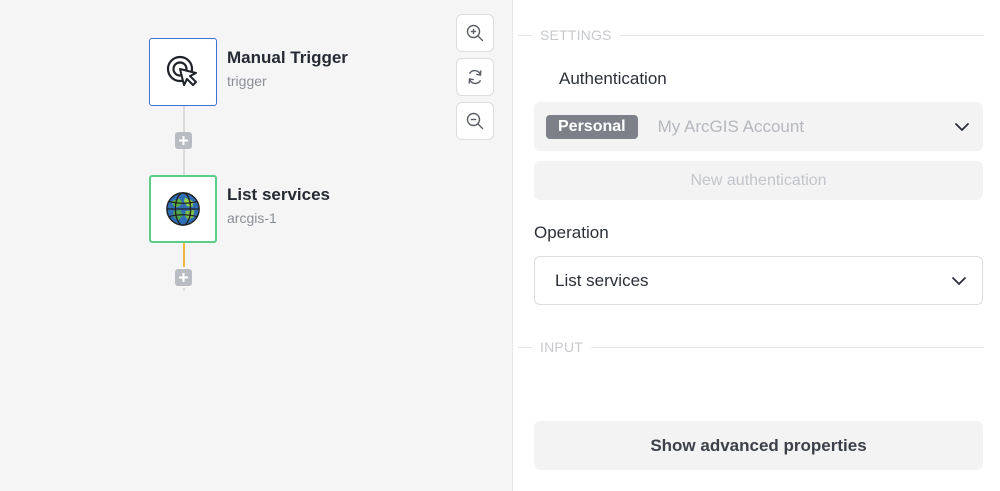 The width and height of the screenshot is (1000, 491). I want to click on zoom-out-icon, so click(475, 121).